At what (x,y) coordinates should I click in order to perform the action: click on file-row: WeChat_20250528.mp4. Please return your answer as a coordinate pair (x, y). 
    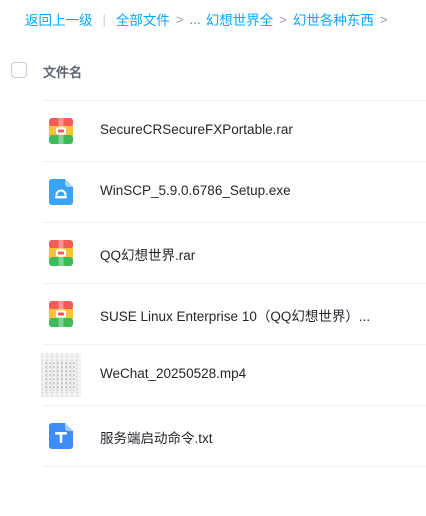
    Looking at the image, I should click on (233, 375).